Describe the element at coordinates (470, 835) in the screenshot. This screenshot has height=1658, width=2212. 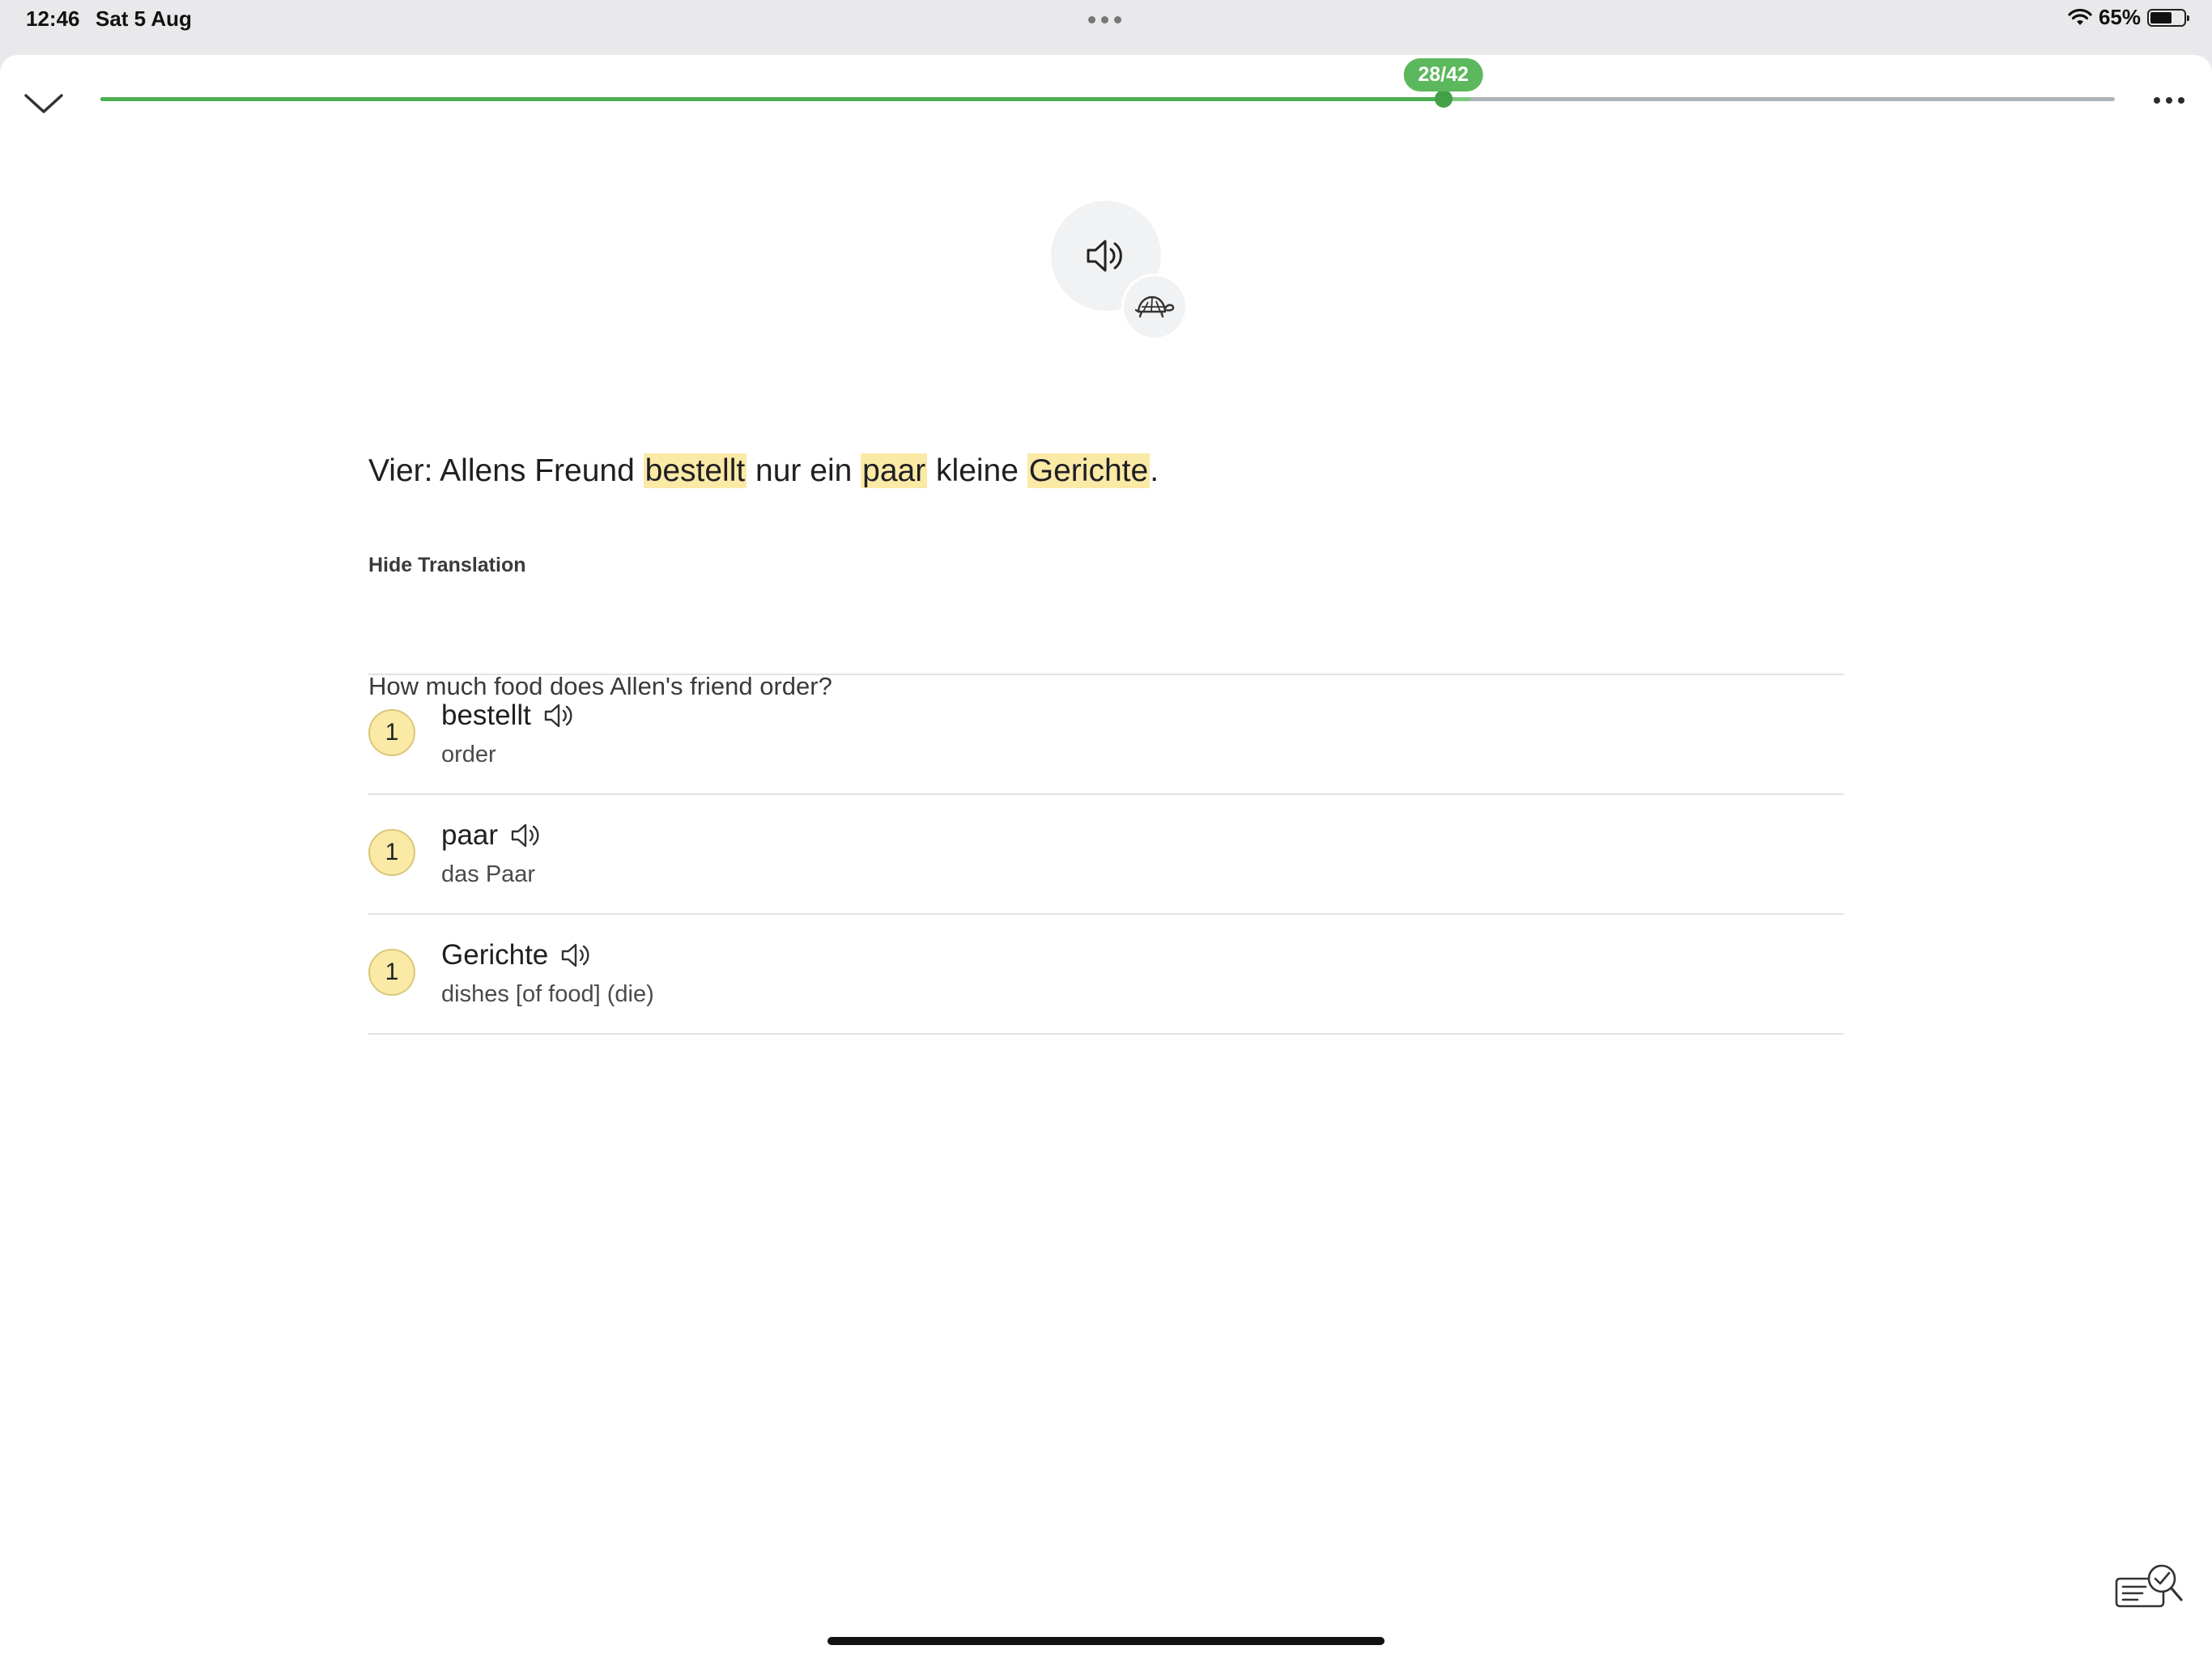
I see `word-term: paar` at that location.